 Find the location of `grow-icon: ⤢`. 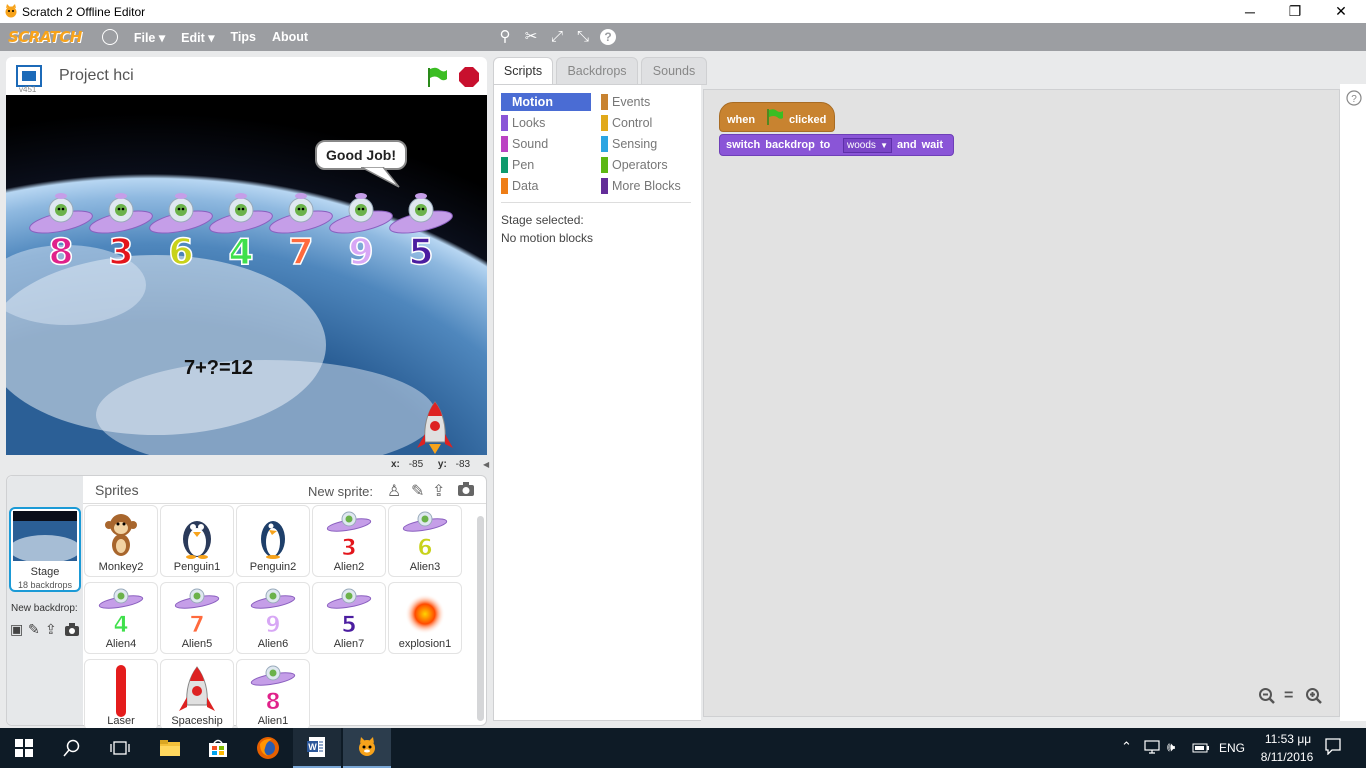

grow-icon: ⤢ is located at coordinates (557, 37).